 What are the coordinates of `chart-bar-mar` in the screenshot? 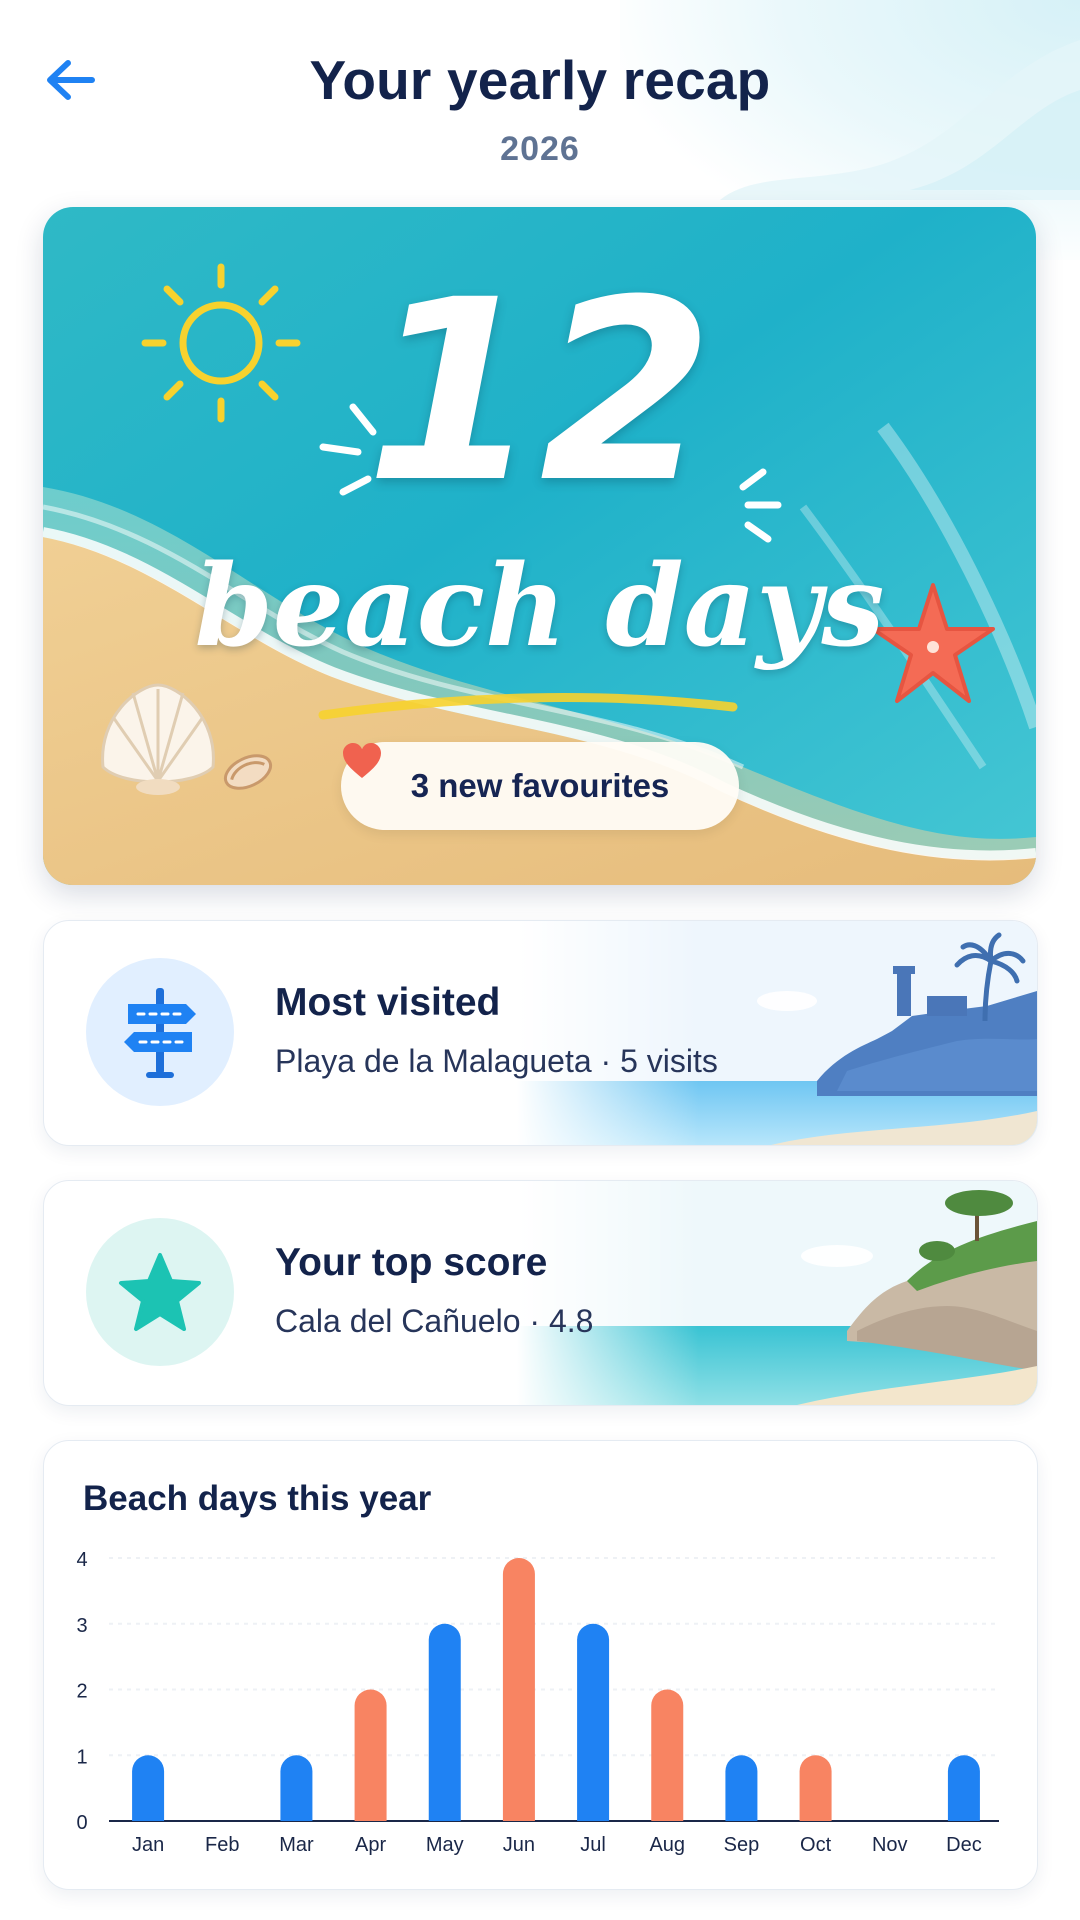 It's located at (296, 1788).